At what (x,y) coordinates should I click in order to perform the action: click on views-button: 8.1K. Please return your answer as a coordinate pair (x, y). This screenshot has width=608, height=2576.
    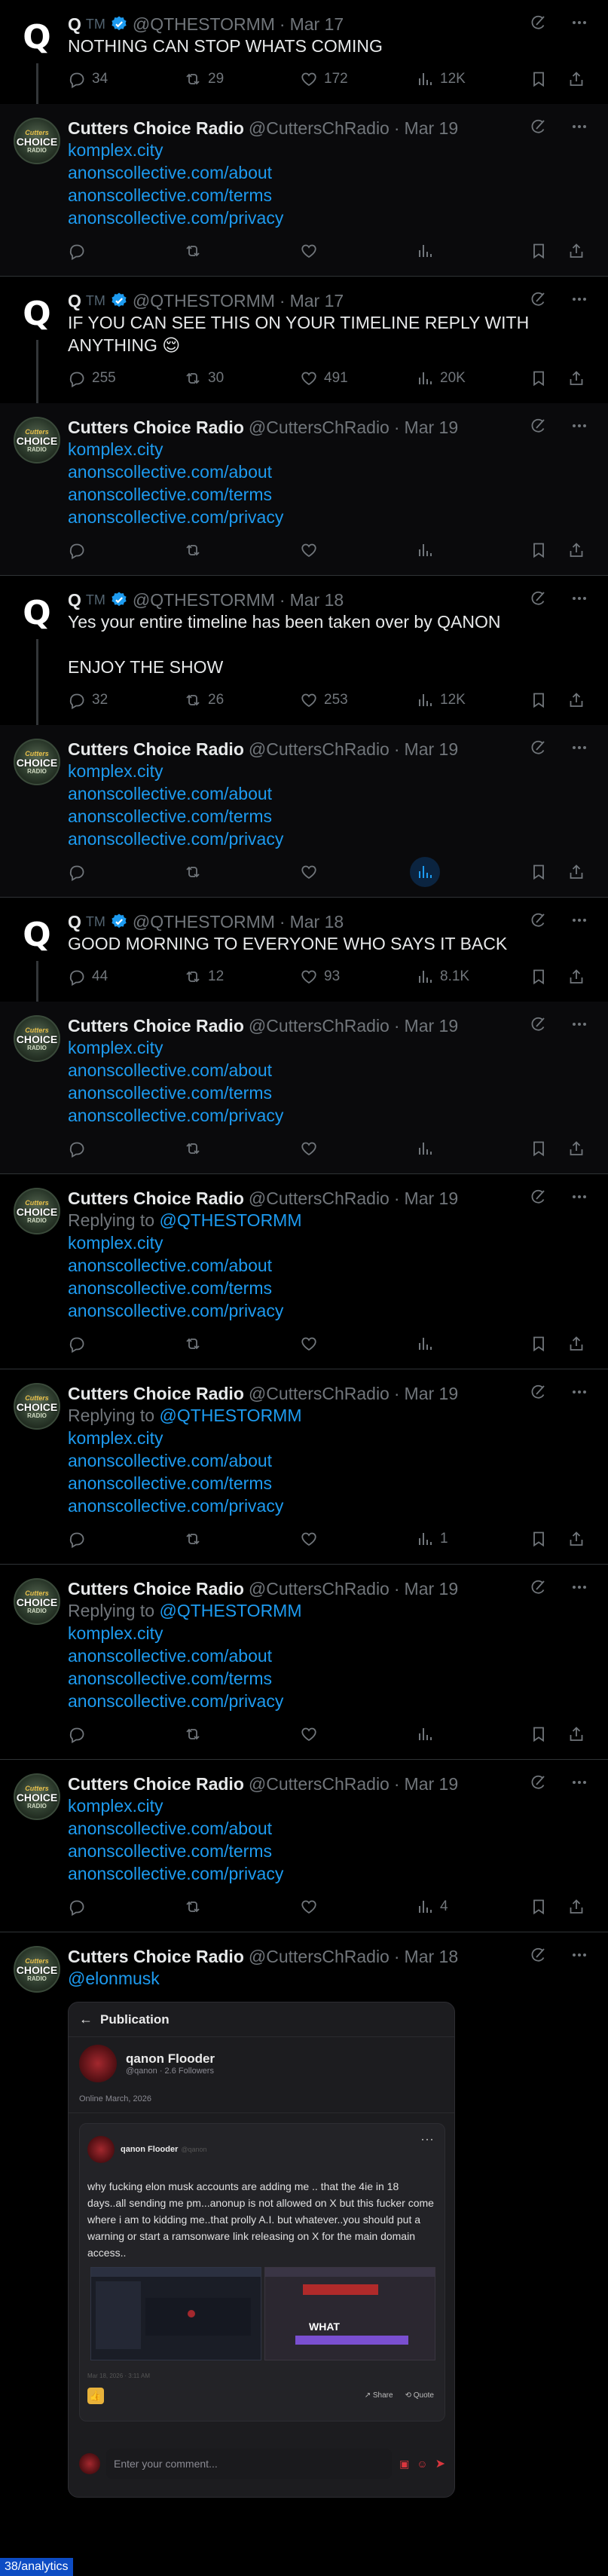
    Looking at the image, I should click on (472, 977).